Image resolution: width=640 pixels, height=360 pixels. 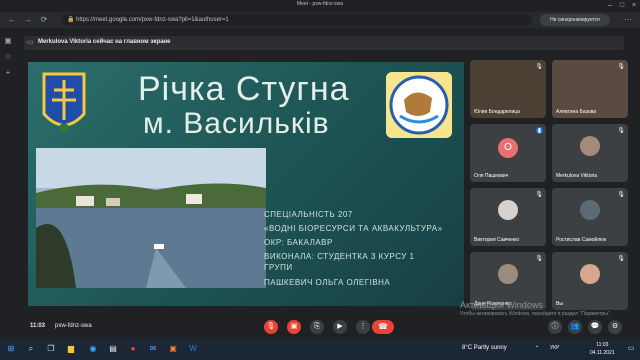 I want to click on participant-avatar: О, so click(x=508, y=148).